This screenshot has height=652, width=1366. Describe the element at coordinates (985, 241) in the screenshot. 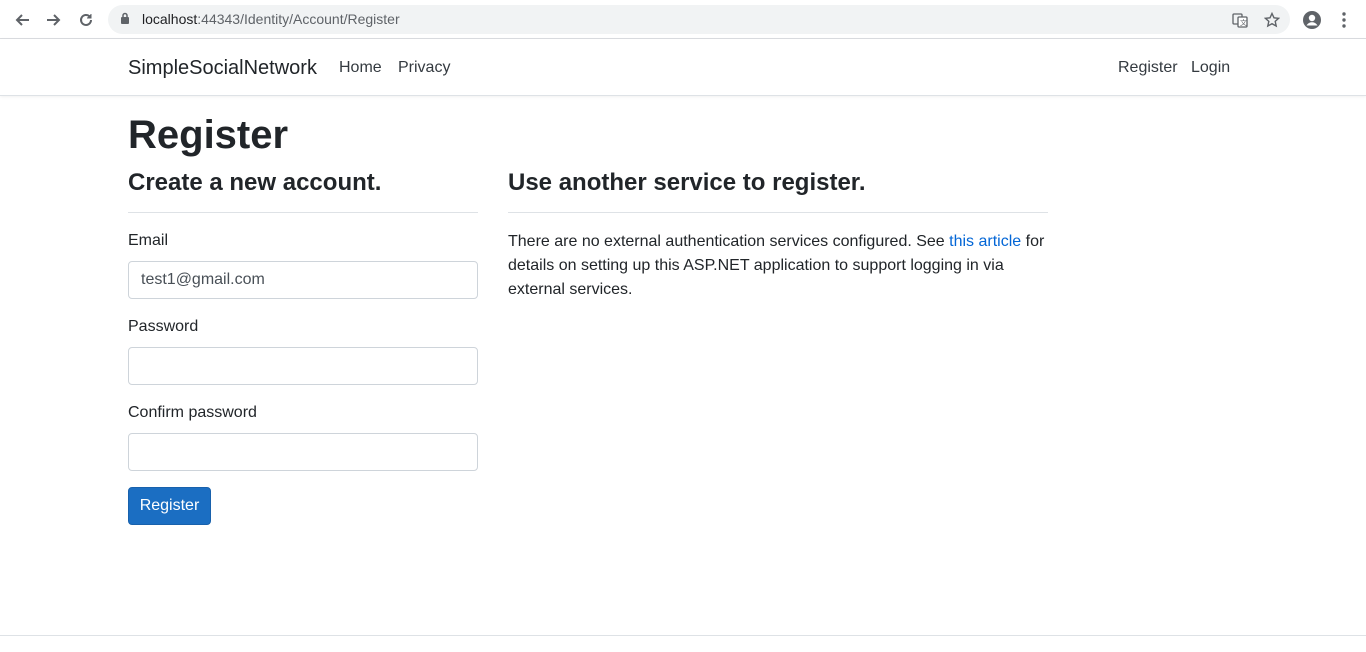

I see `this-article-link: this article` at that location.